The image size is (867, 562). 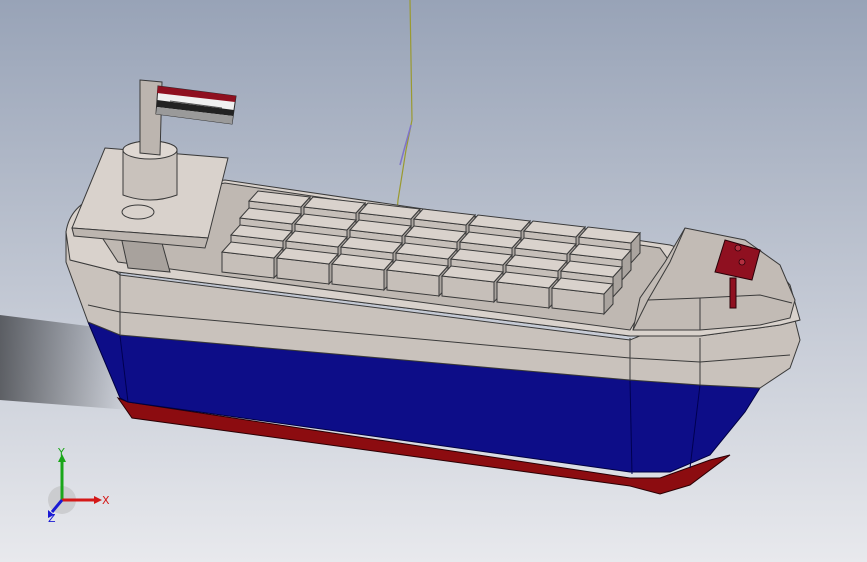 I want to click on z-axis-label: Z, so click(x=52, y=518).